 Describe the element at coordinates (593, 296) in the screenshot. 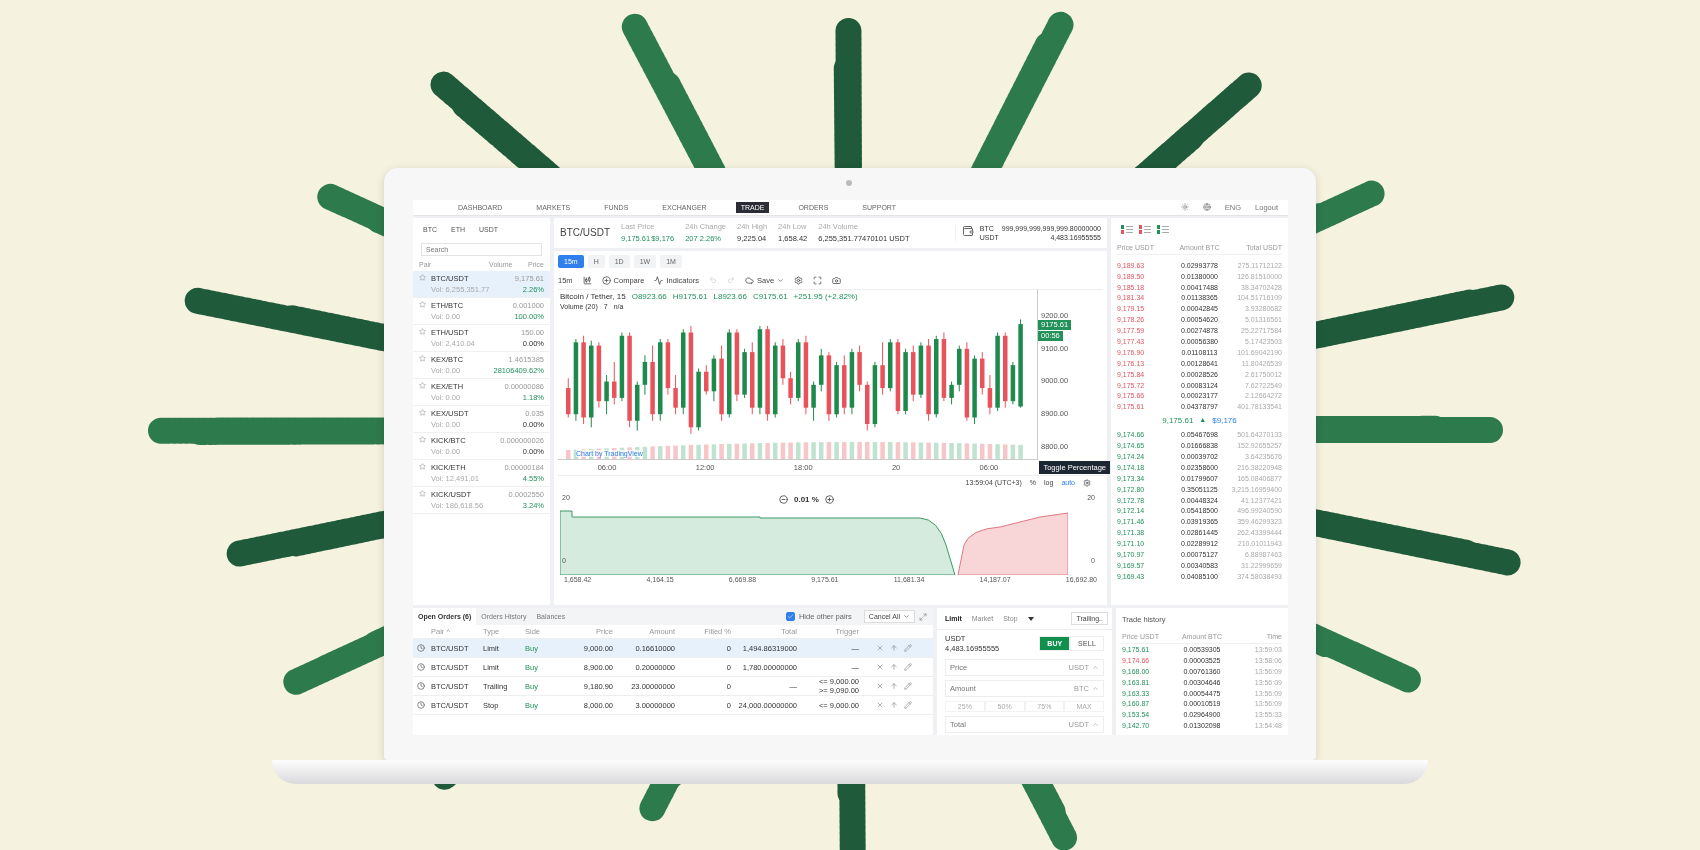

I see `chart-title: Bitcoin / Tether, 15` at that location.